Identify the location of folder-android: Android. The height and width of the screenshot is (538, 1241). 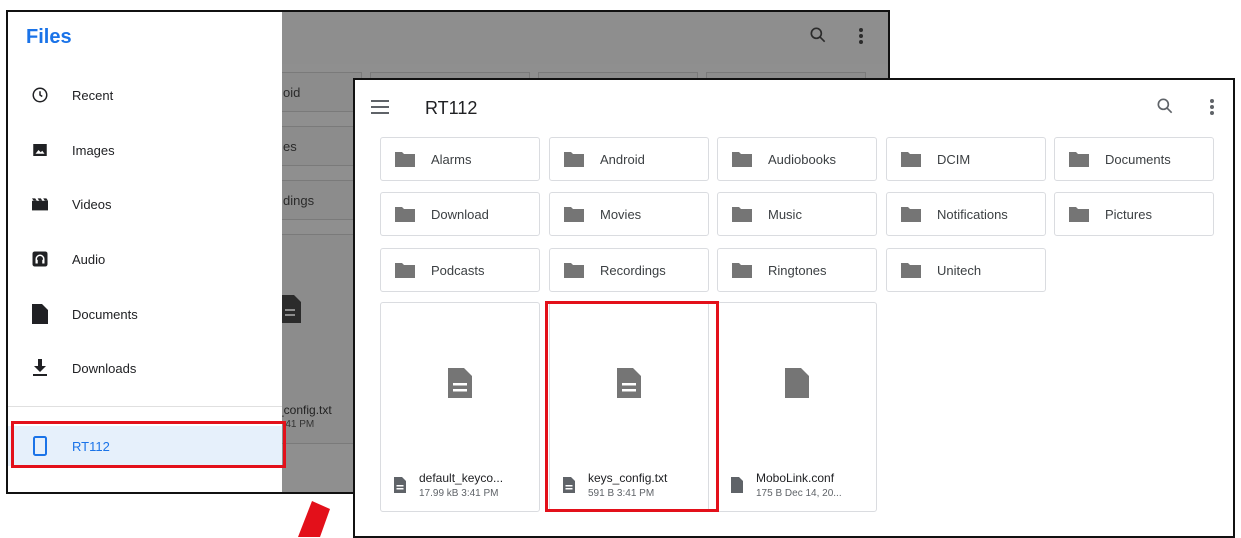
(629, 159).